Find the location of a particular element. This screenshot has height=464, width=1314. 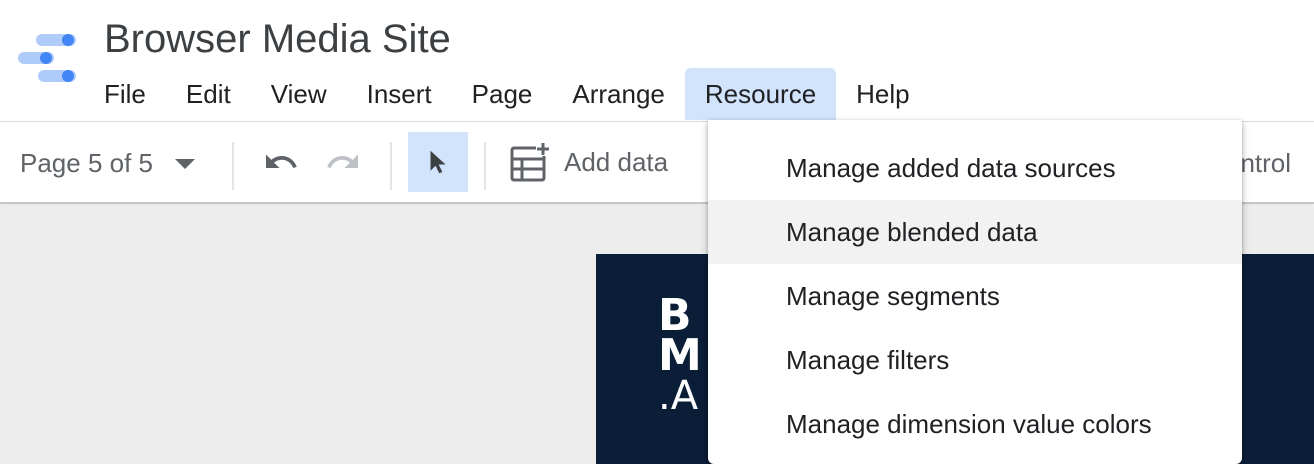

brand-line: M is located at coordinates (680, 355).